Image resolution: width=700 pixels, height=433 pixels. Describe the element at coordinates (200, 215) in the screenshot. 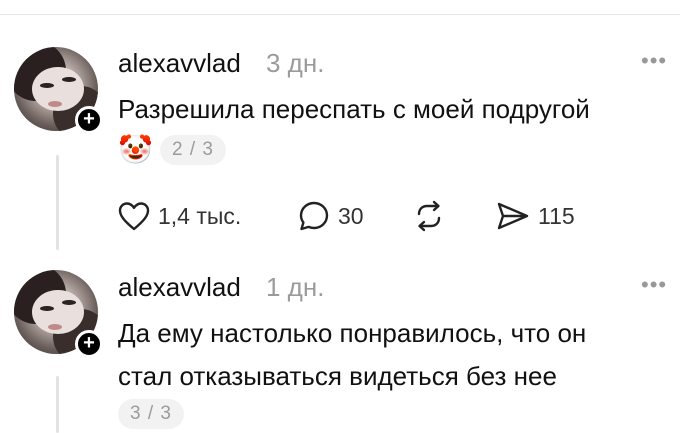

I see `like-count: 1,4 тыс.` at that location.